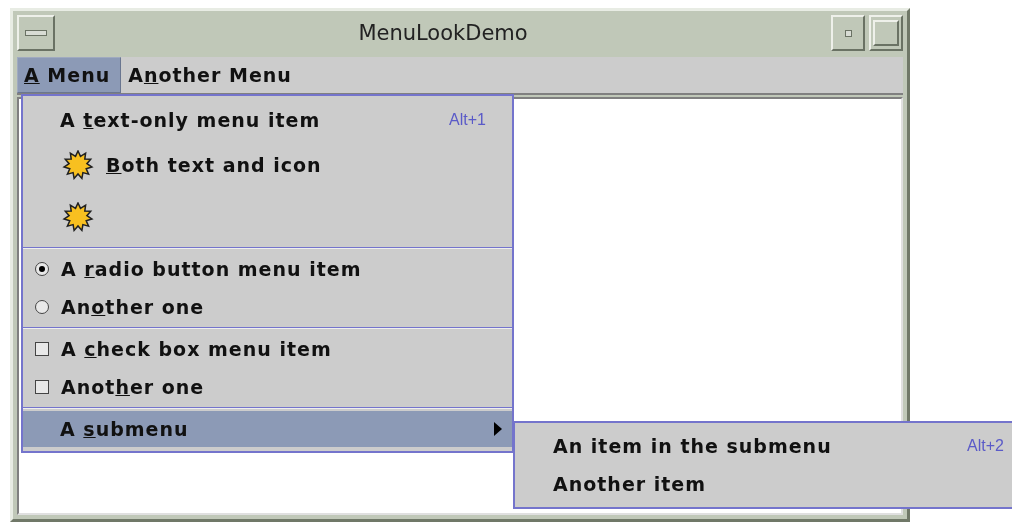 This screenshot has height=523, width=1012. What do you see at coordinates (468, 120) in the screenshot?
I see `shortcut-label: Alt+1` at bounding box center [468, 120].